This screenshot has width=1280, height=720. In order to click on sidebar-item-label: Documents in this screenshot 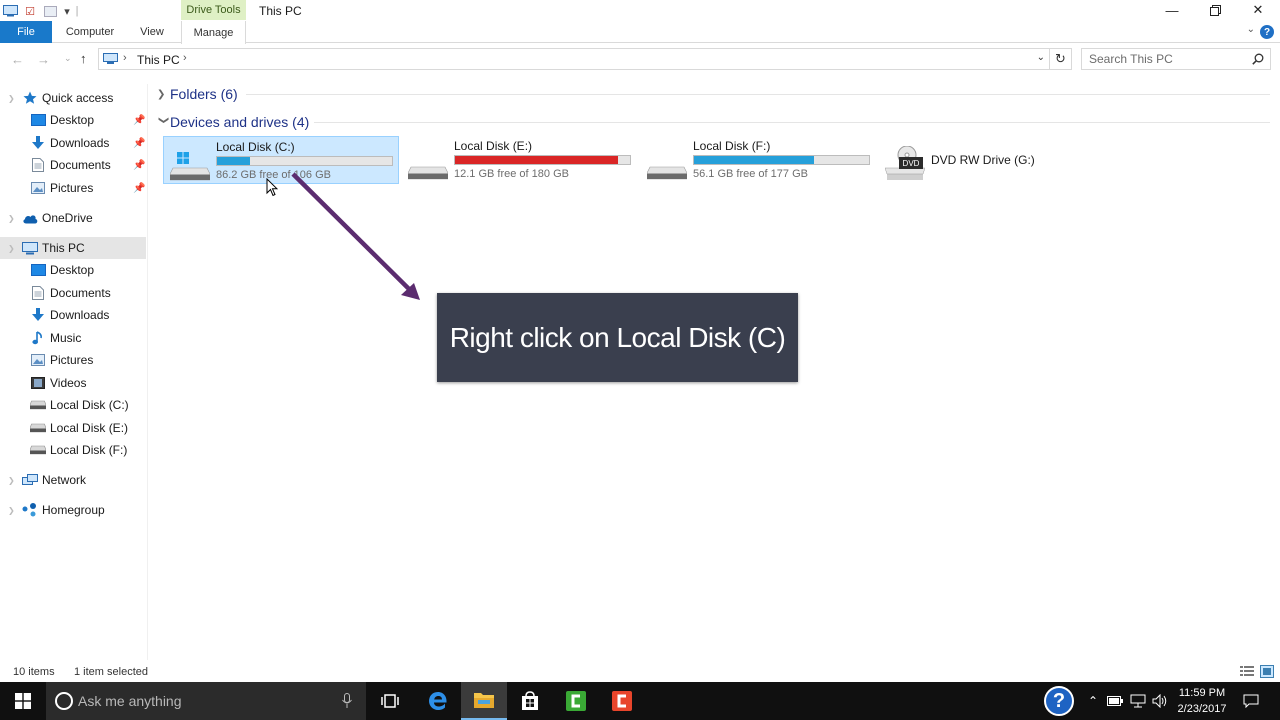, I will do `click(80, 293)`.